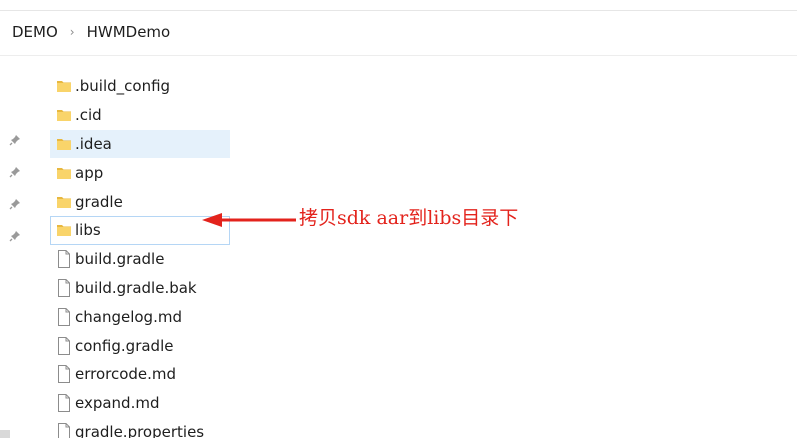  I want to click on file-name: expand.md, so click(117, 403).